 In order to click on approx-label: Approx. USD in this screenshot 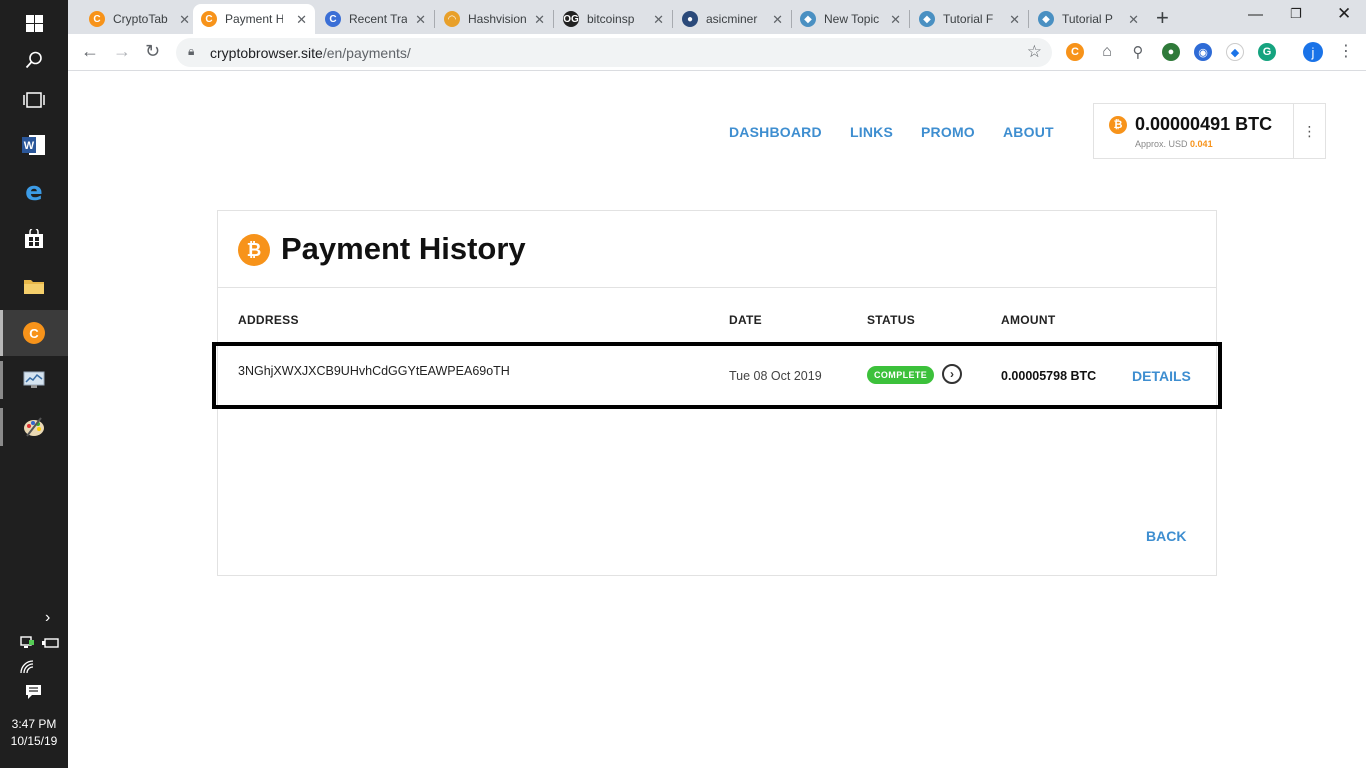, I will do `click(1161, 144)`.